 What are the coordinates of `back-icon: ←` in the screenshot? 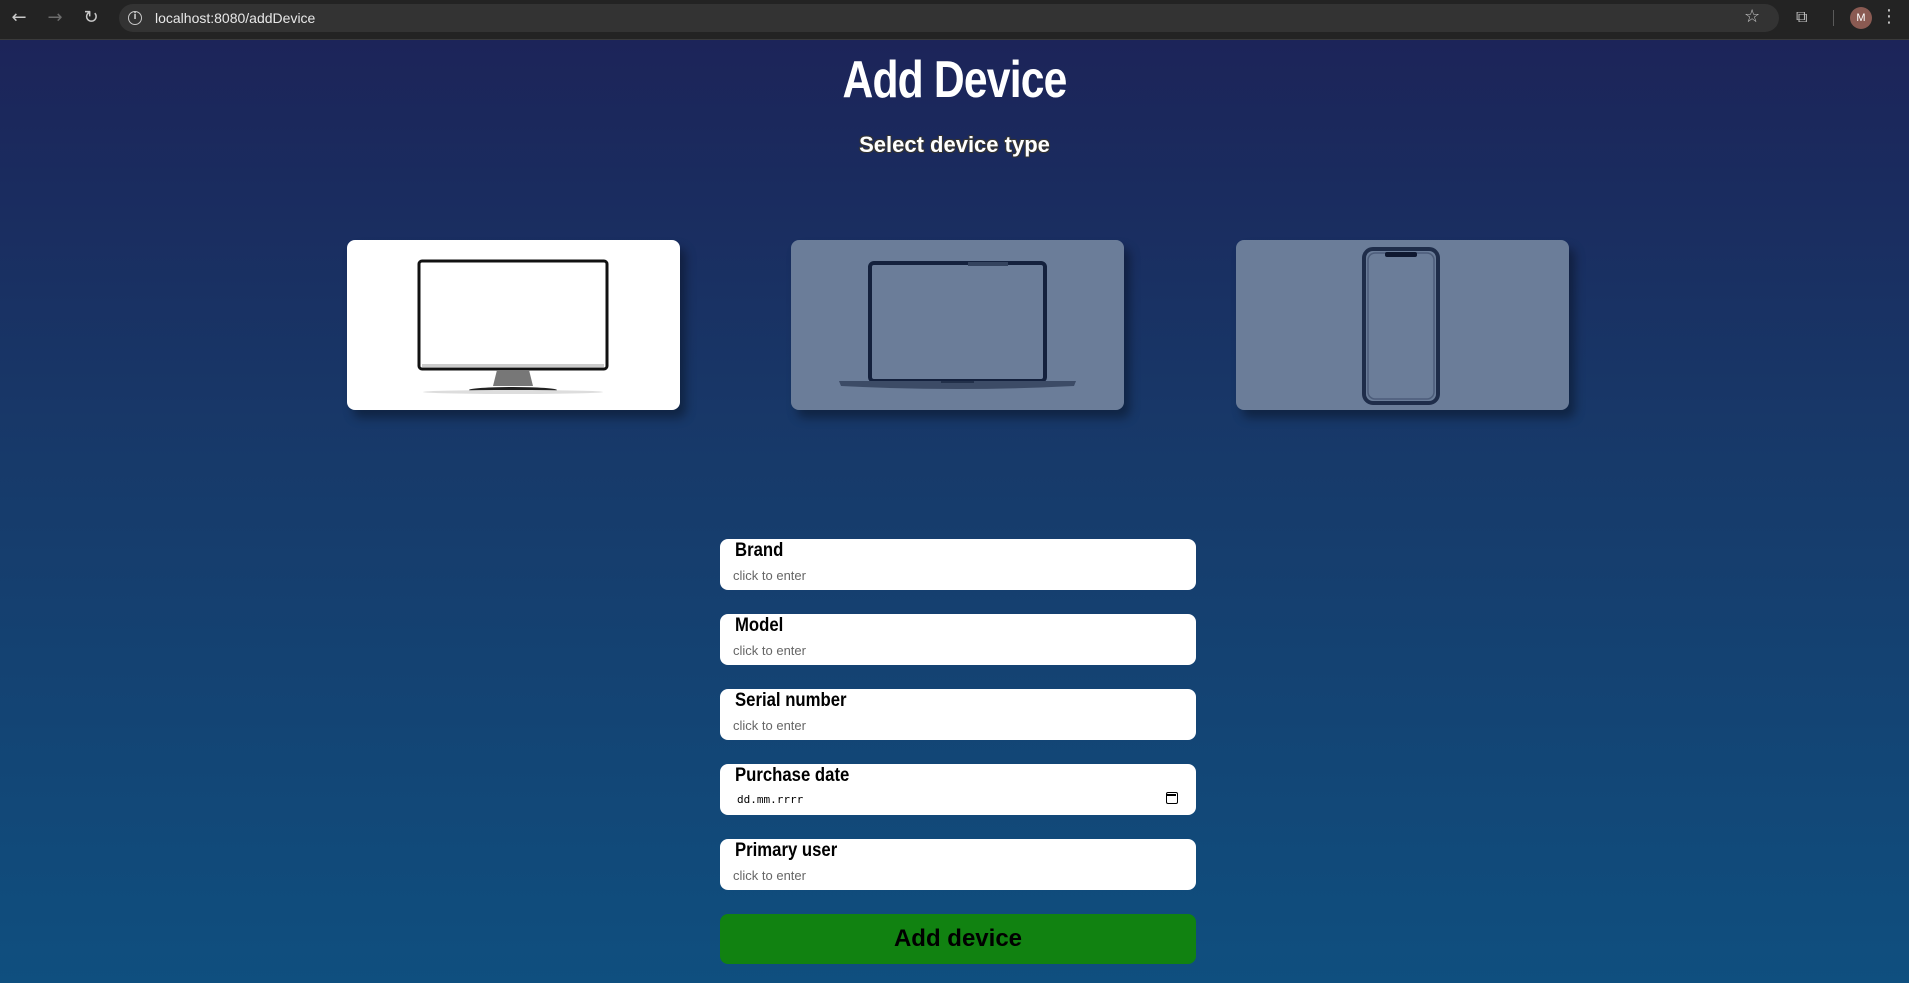 It's located at (19, 18).